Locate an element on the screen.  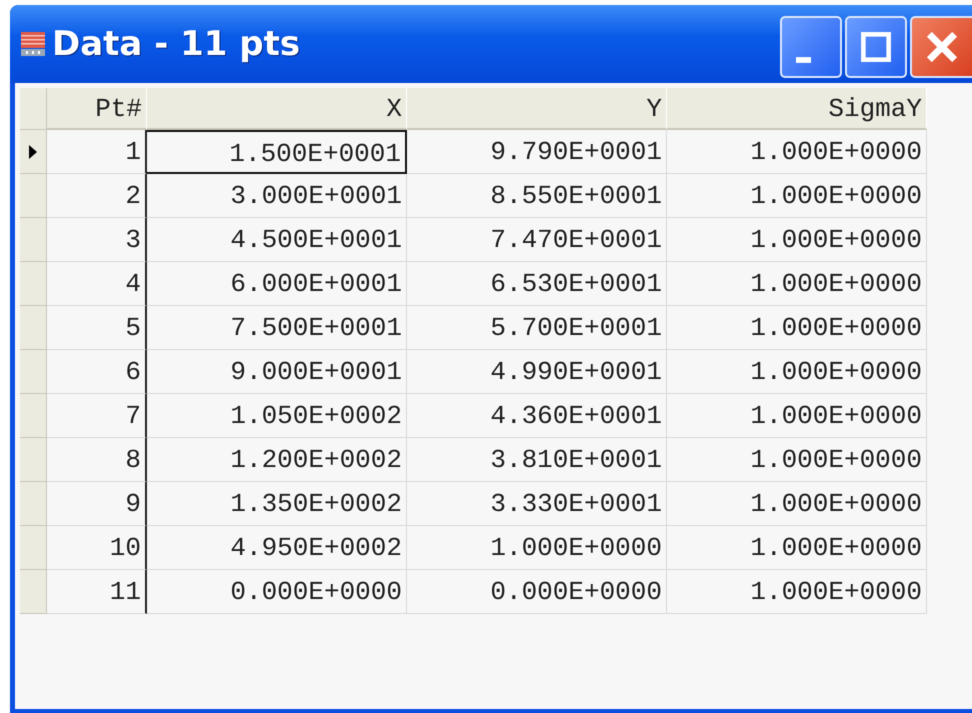
table-cell: 8.550E+0001 is located at coordinates (537, 196).